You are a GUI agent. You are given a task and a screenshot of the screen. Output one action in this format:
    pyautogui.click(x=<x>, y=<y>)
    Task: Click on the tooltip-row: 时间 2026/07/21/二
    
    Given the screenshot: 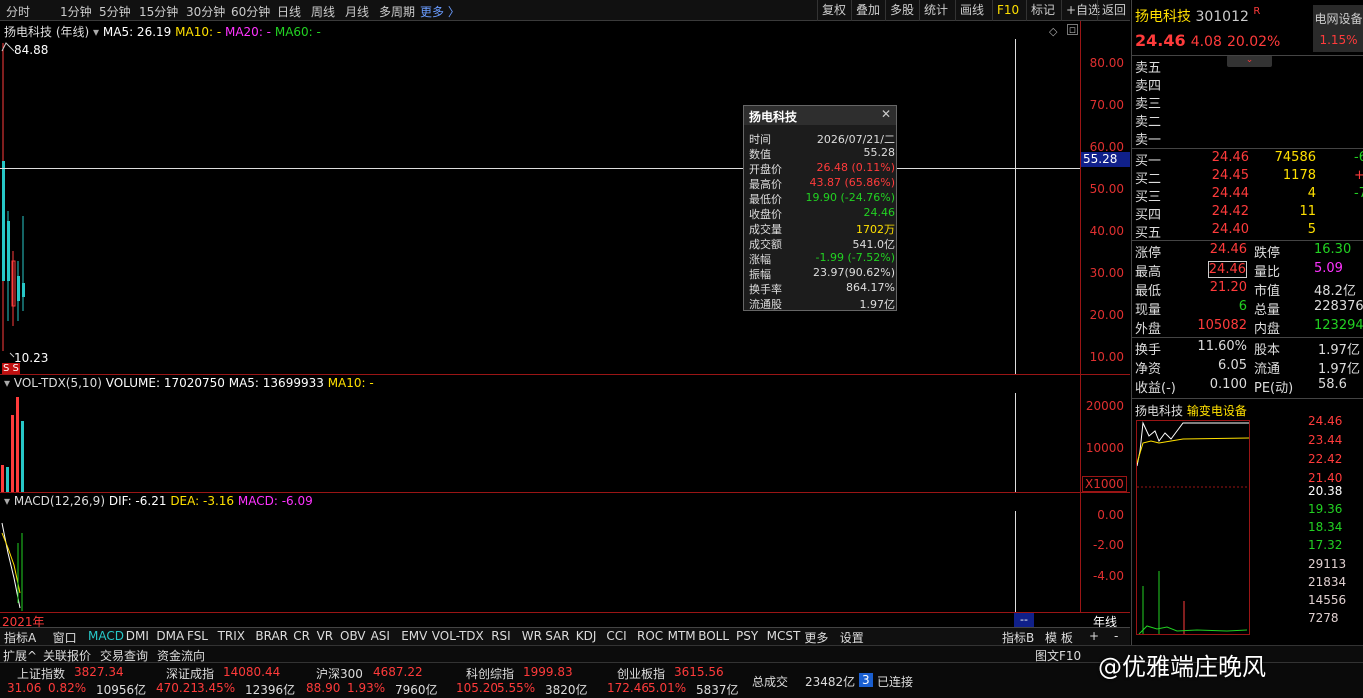 What is the action you would take?
    pyautogui.click(x=821, y=138)
    